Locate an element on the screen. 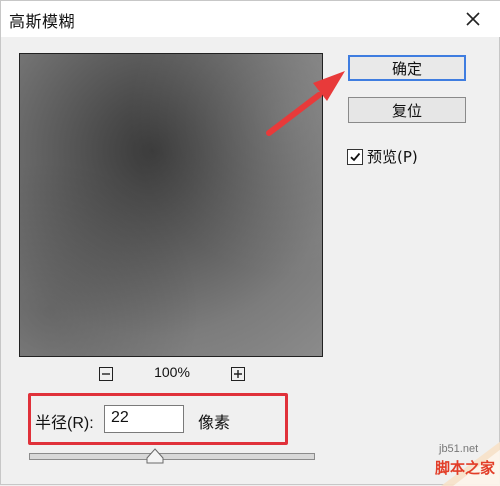 The width and height of the screenshot is (500, 486). radius-unit: 像素 is located at coordinates (214, 422).